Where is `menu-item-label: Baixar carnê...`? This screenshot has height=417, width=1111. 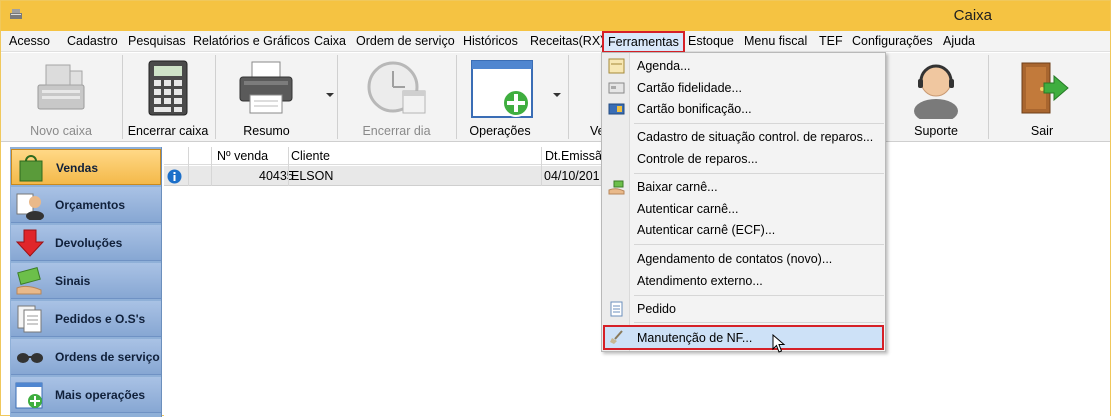 menu-item-label: Baixar carnê... is located at coordinates (677, 187).